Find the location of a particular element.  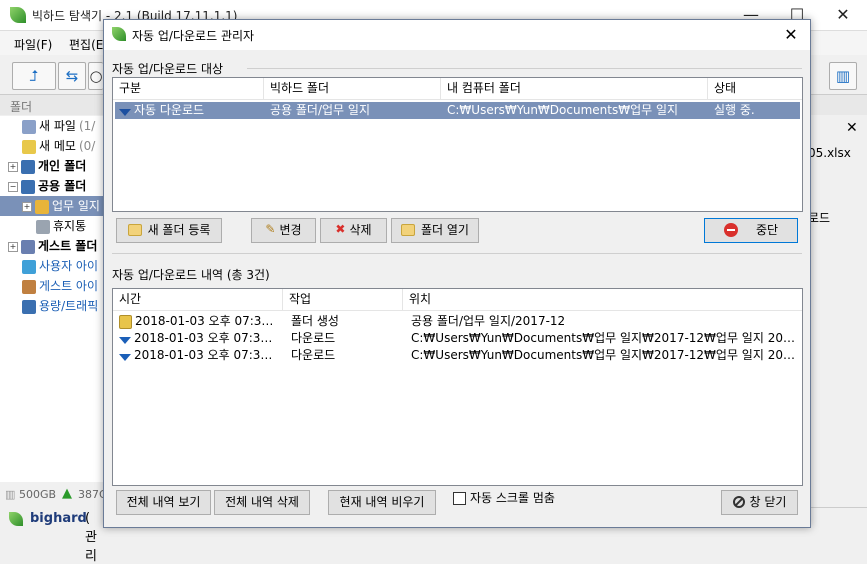

app-logo-icon is located at coordinates (18, 15).